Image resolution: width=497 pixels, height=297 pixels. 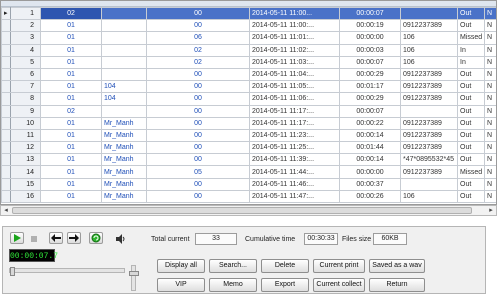 I want to click on forward-button, so click(x=74, y=238).